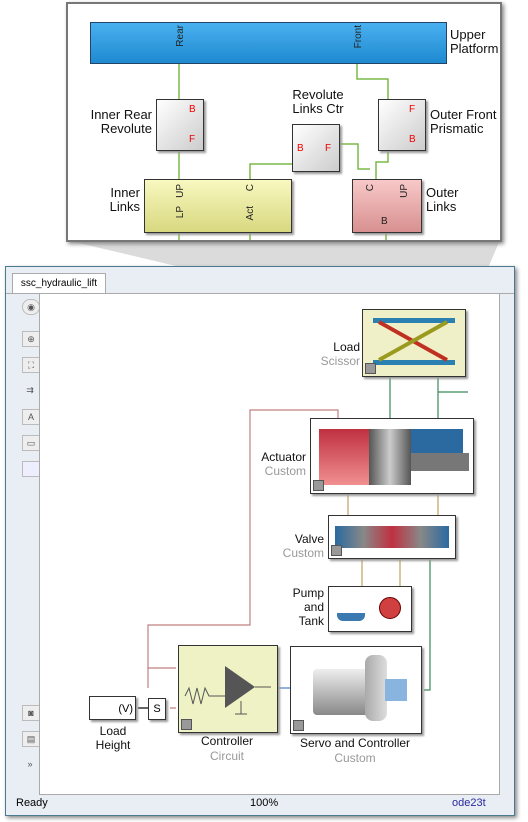 The height and width of the screenshot is (822, 528). Describe the element at coordinates (226, 756) in the screenshot. I see `controller-sublabel: Circuit` at that location.